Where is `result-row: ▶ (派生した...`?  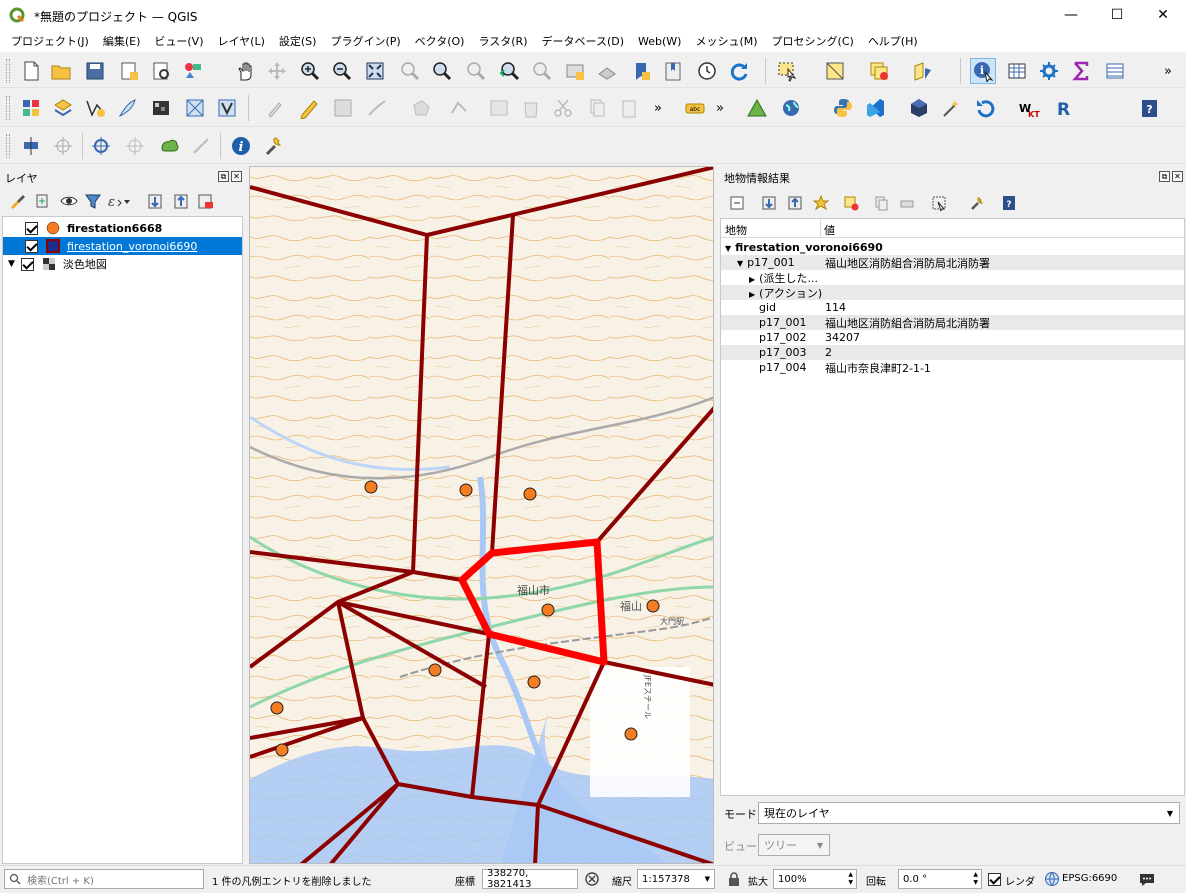 result-row: ▶ (派生した... is located at coordinates (952, 277).